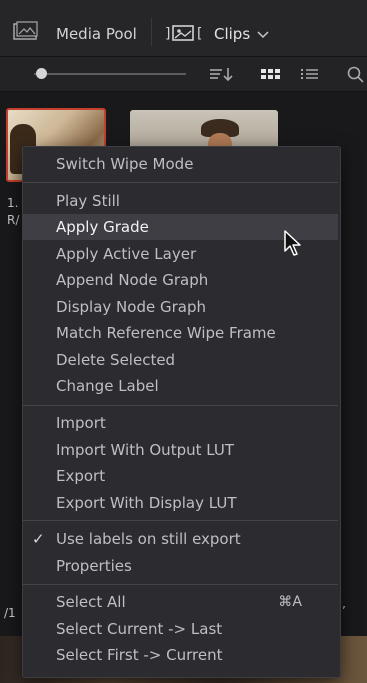 Image resolution: width=367 pixels, height=683 pixels. Describe the element at coordinates (180, 566) in the screenshot. I see `menu-item-properties: Properties` at that location.